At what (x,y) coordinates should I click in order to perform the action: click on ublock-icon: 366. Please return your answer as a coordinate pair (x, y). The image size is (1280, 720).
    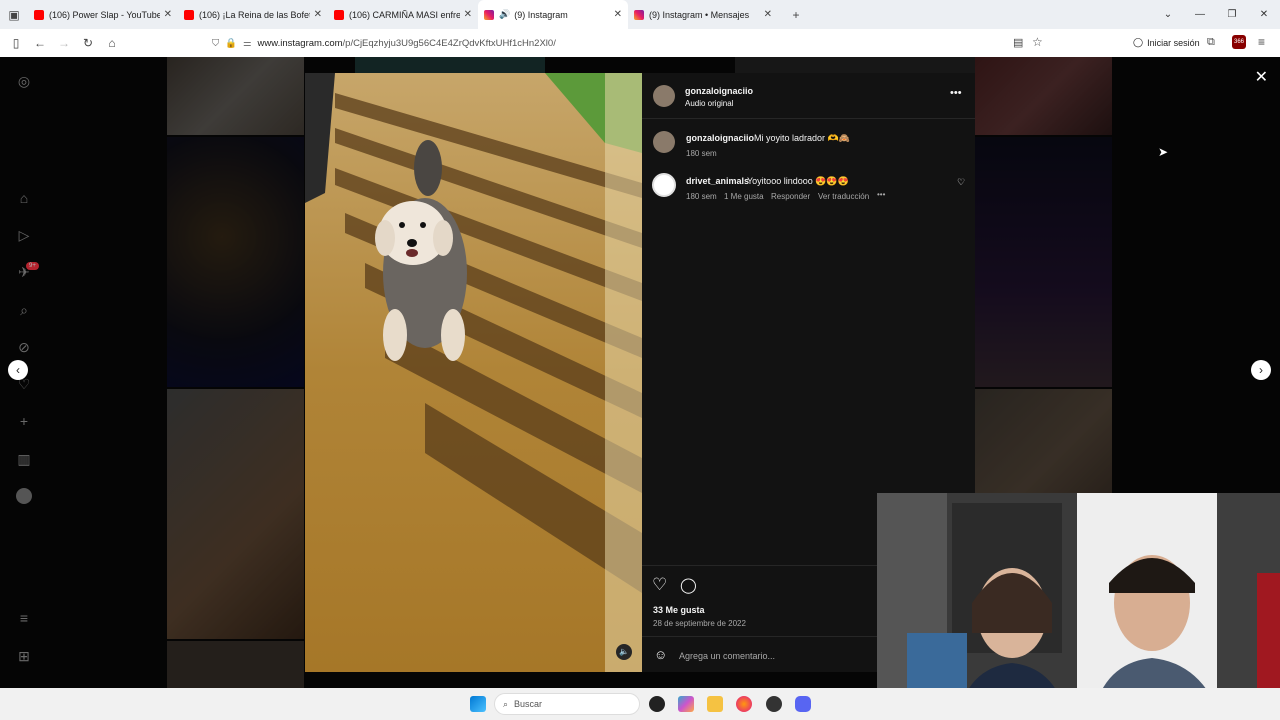
    Looking at the image, I should click on (1239, 42).